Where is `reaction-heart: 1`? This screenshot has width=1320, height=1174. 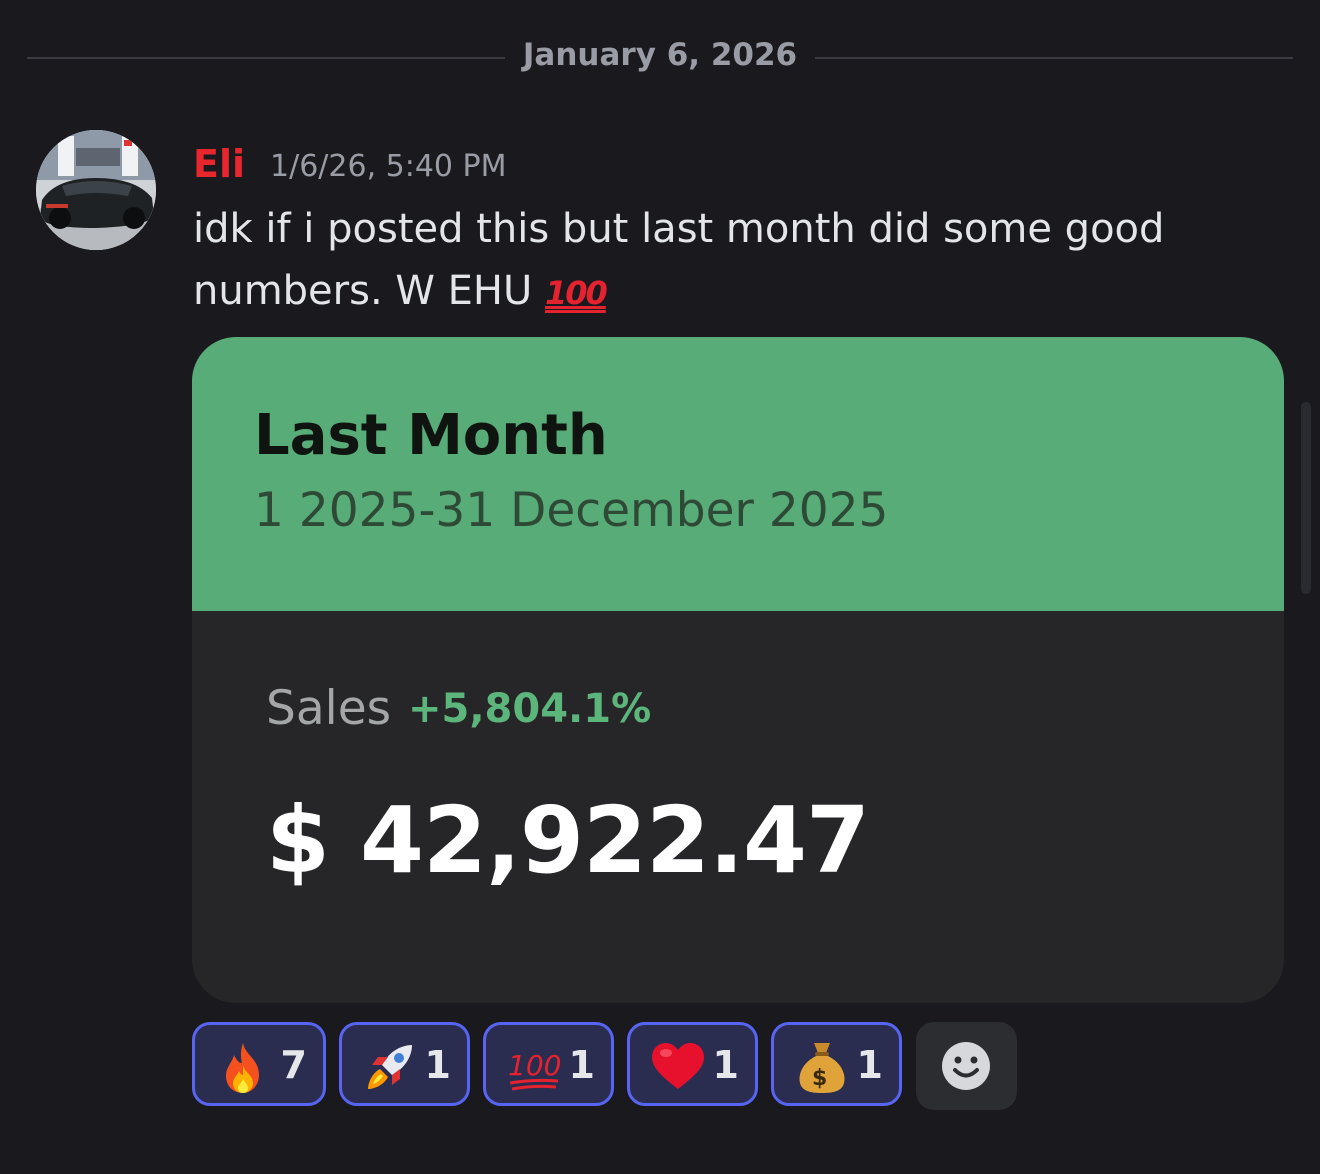
reaction-heart: 1 is located at coordinates (692, 1064).